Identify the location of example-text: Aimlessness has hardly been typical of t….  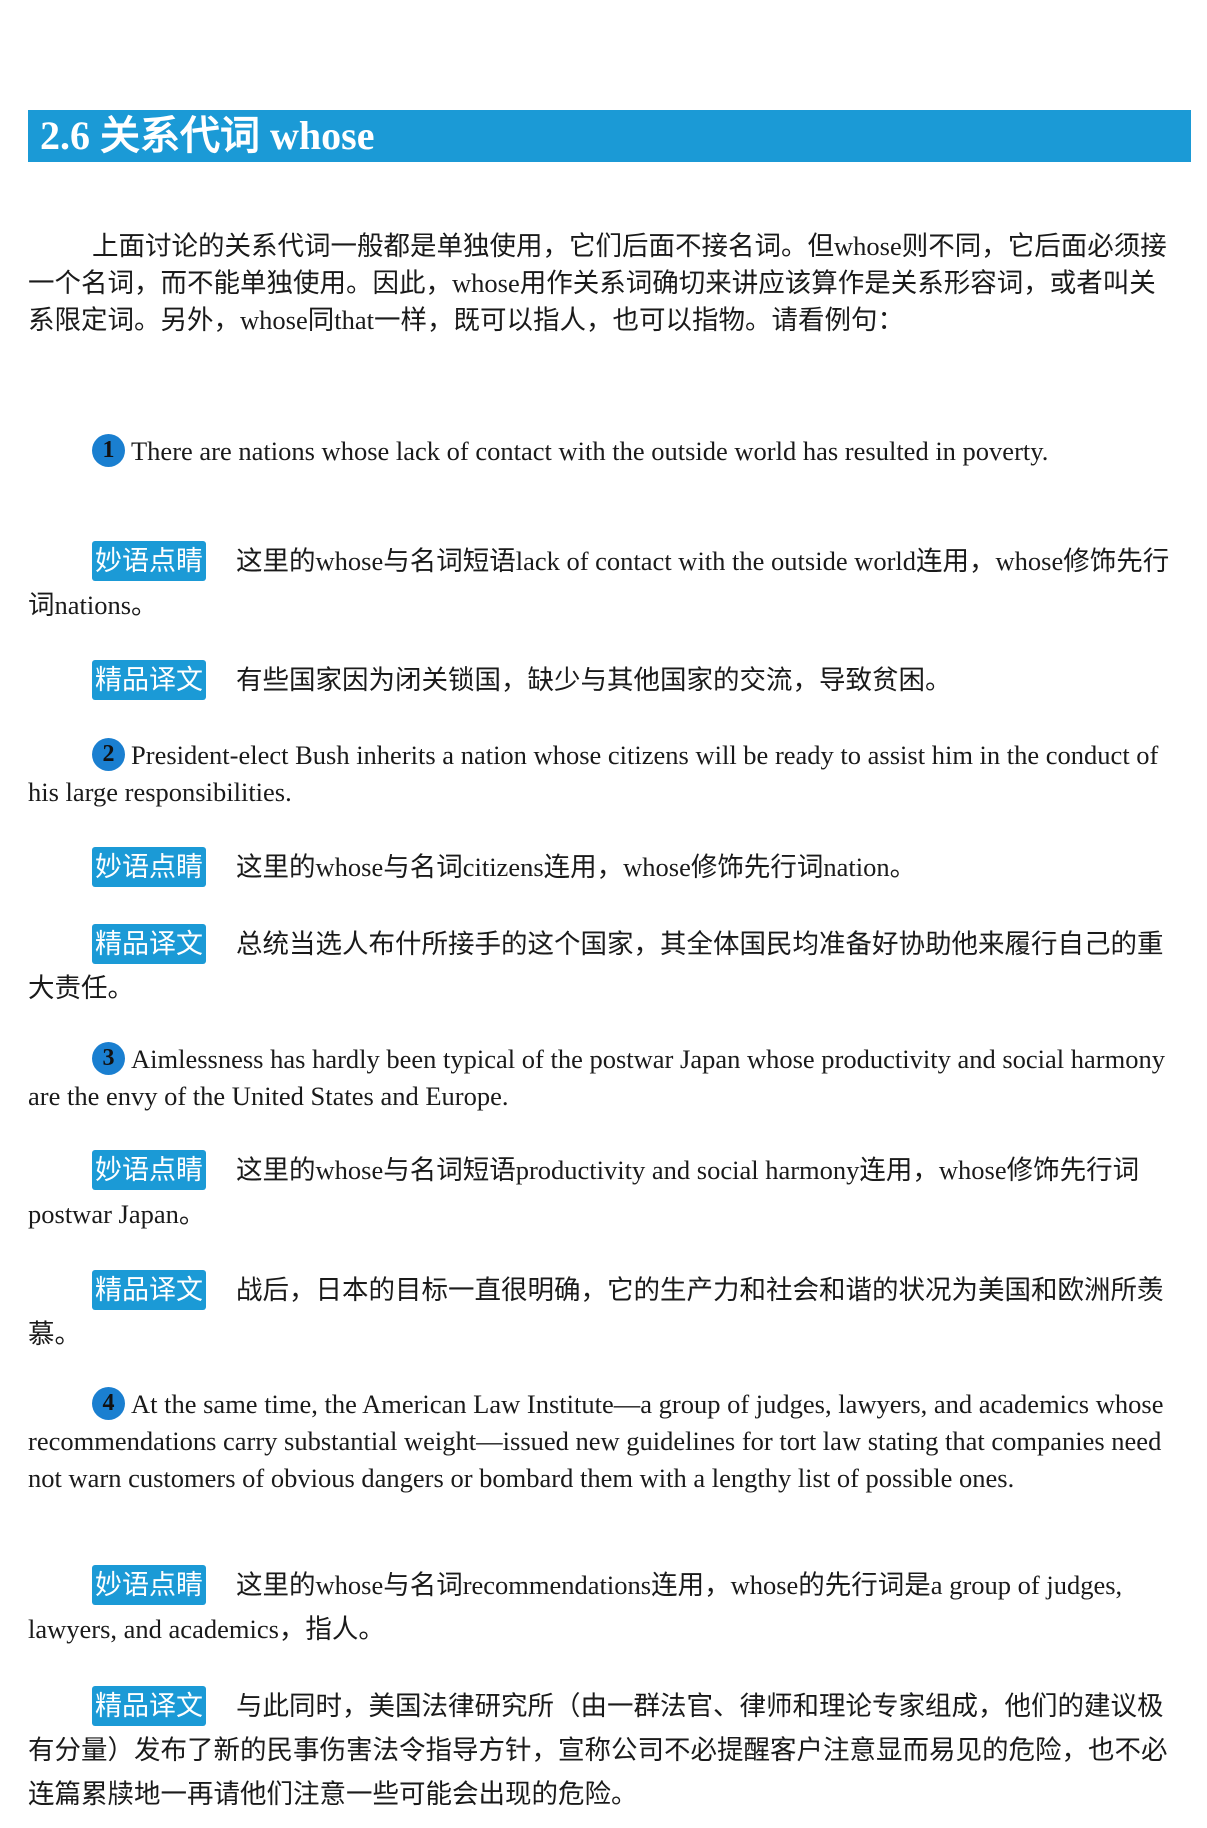
(596, 1078).